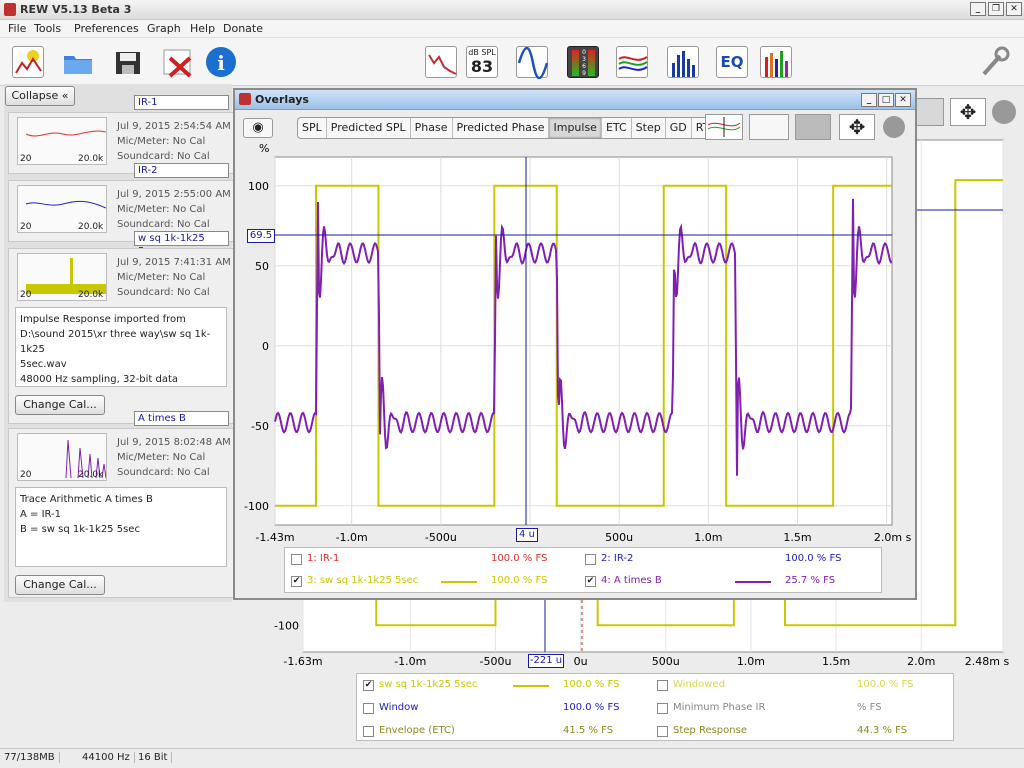 This screenshot has height=768, width=1024. Describe the element at coordinates (264, 148) in the screenshot. I see `overlays-ylabel: %` at that location.